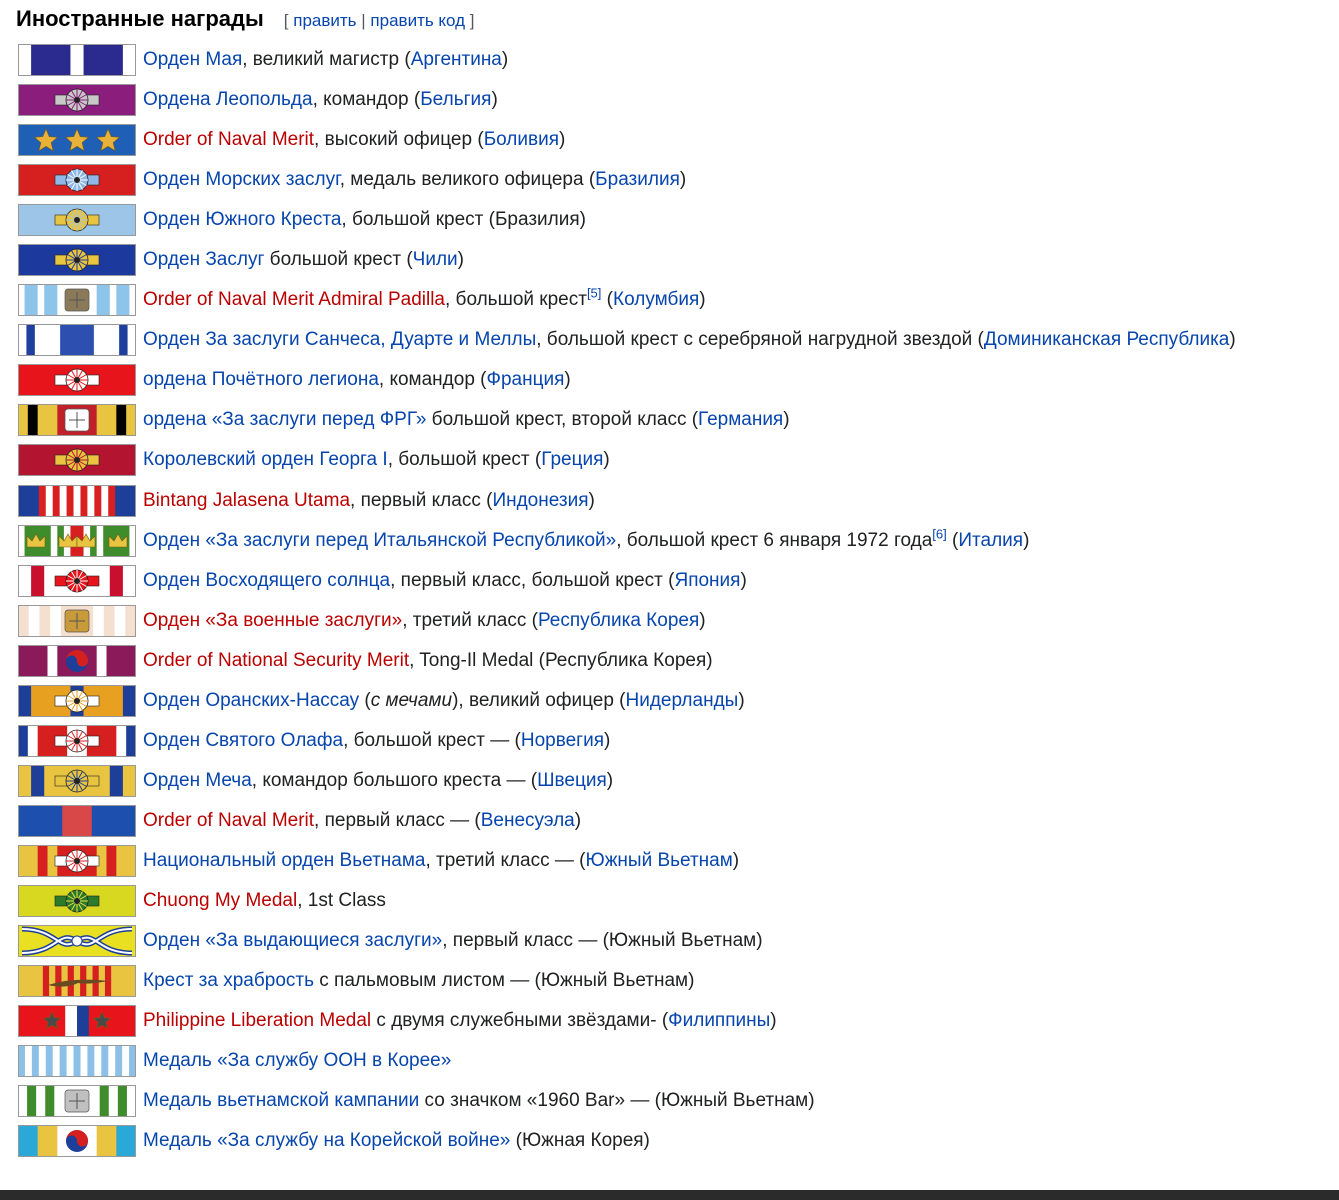 This screenshot has height=1200, width=1339. Describe the element at coordinates (284, 419) in the screenshot. I see `award-link: ордена «За заслуги перед ФРГ»` at that location.